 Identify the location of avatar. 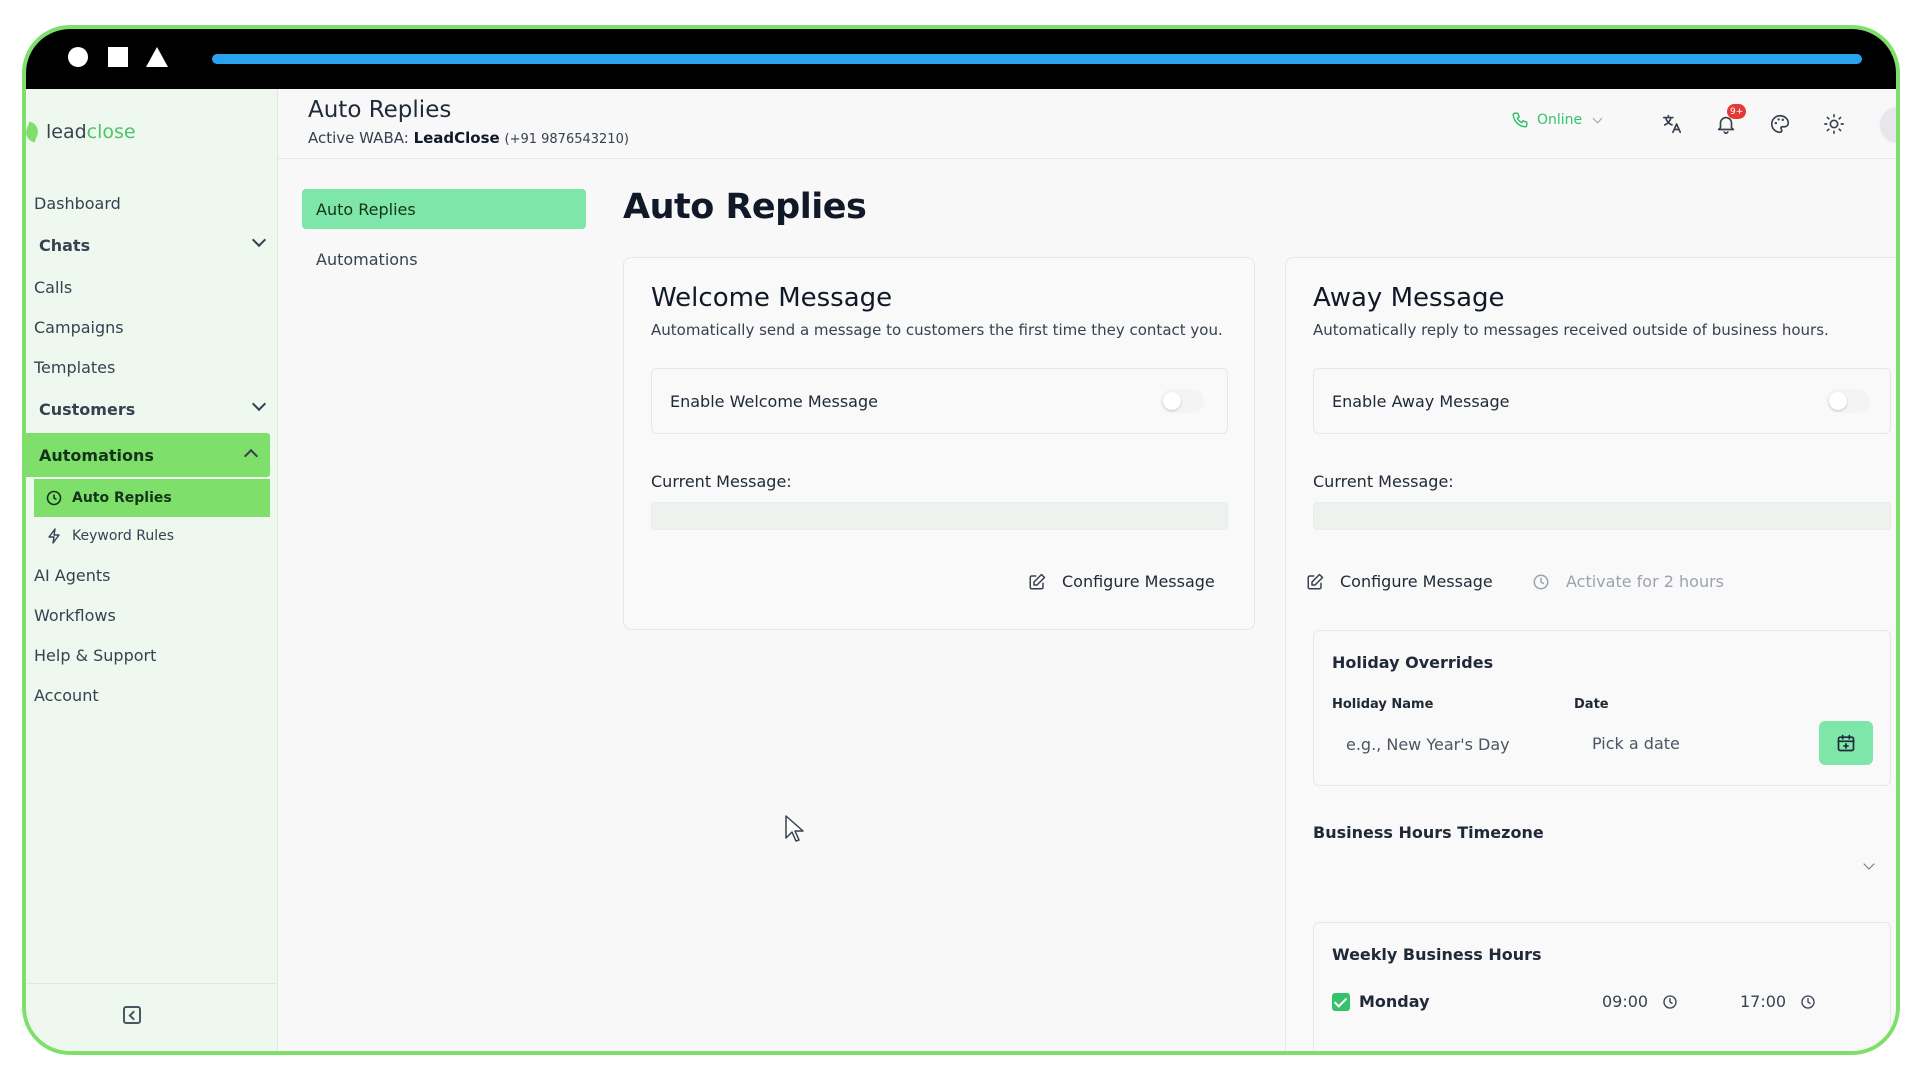
(1887, 125).